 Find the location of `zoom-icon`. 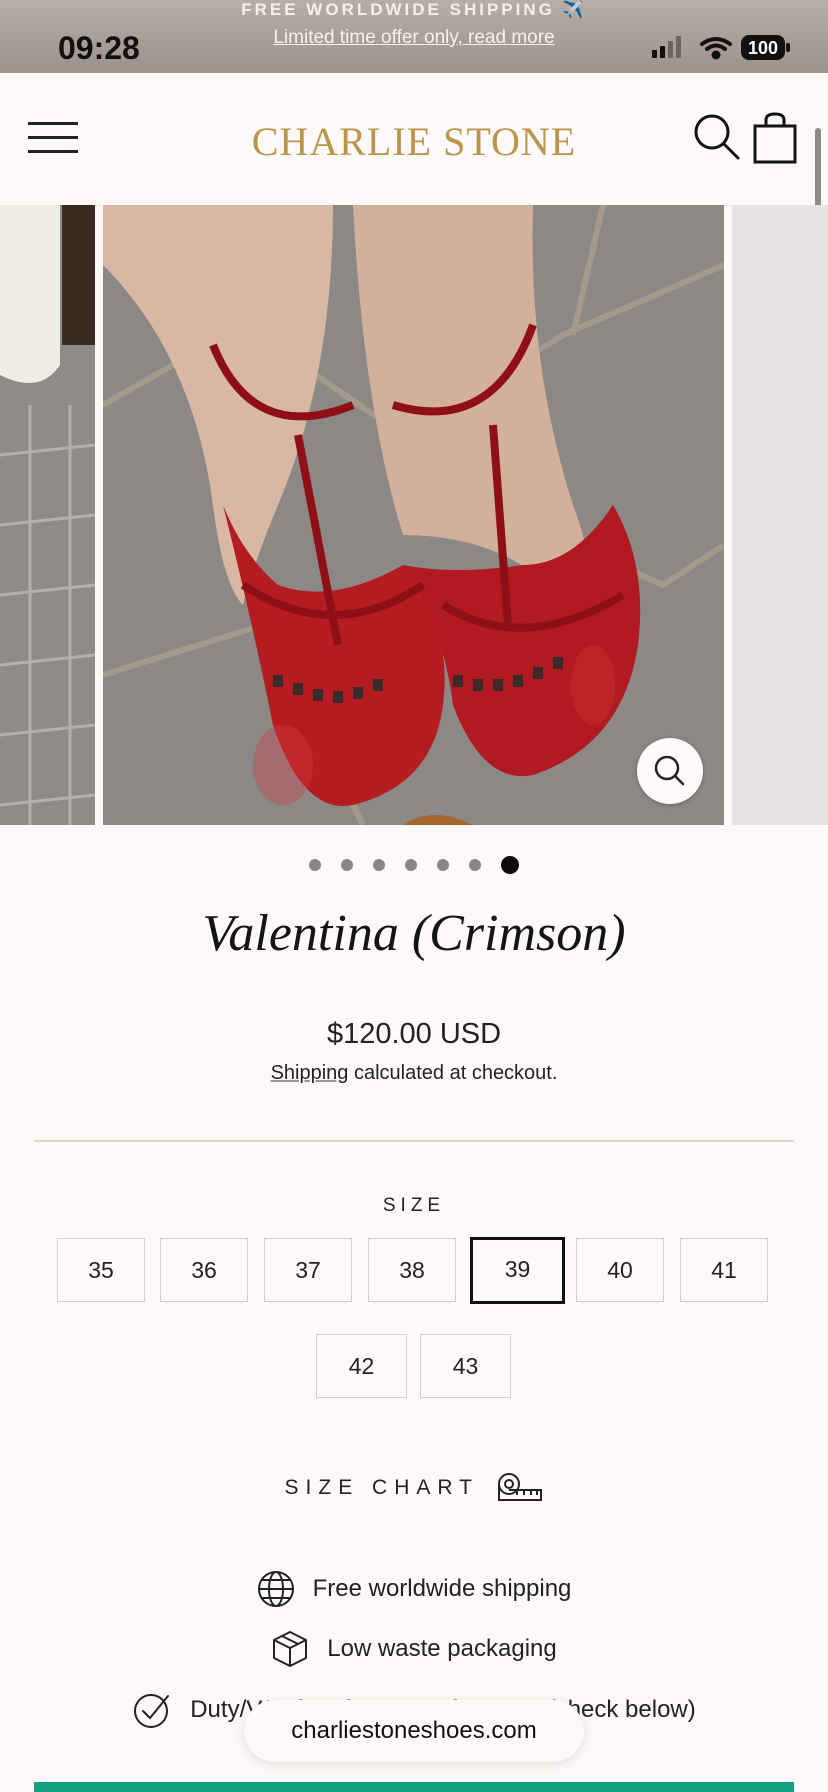

zoom-icon is located at coordinates (669, 770).